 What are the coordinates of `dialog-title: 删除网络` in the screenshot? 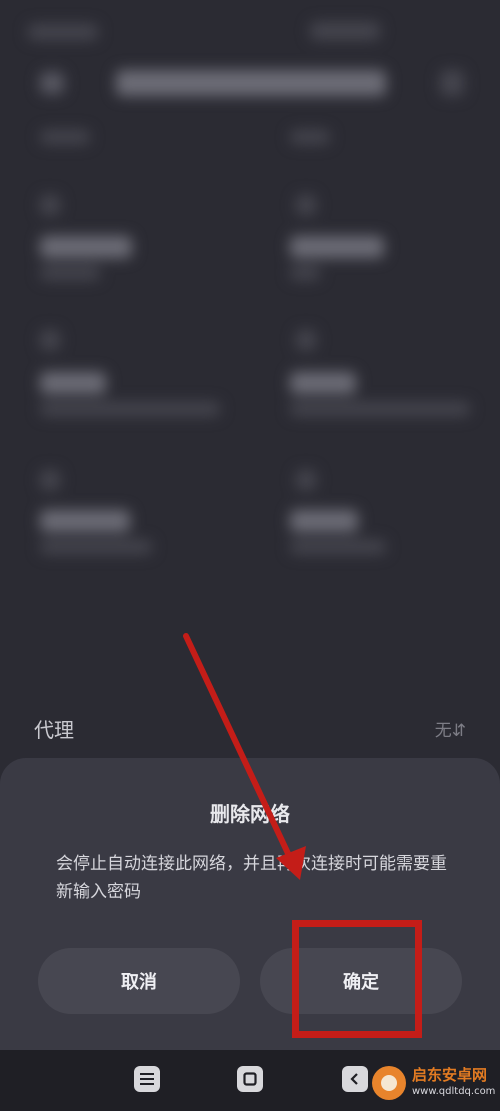 It's located at (250, 814).